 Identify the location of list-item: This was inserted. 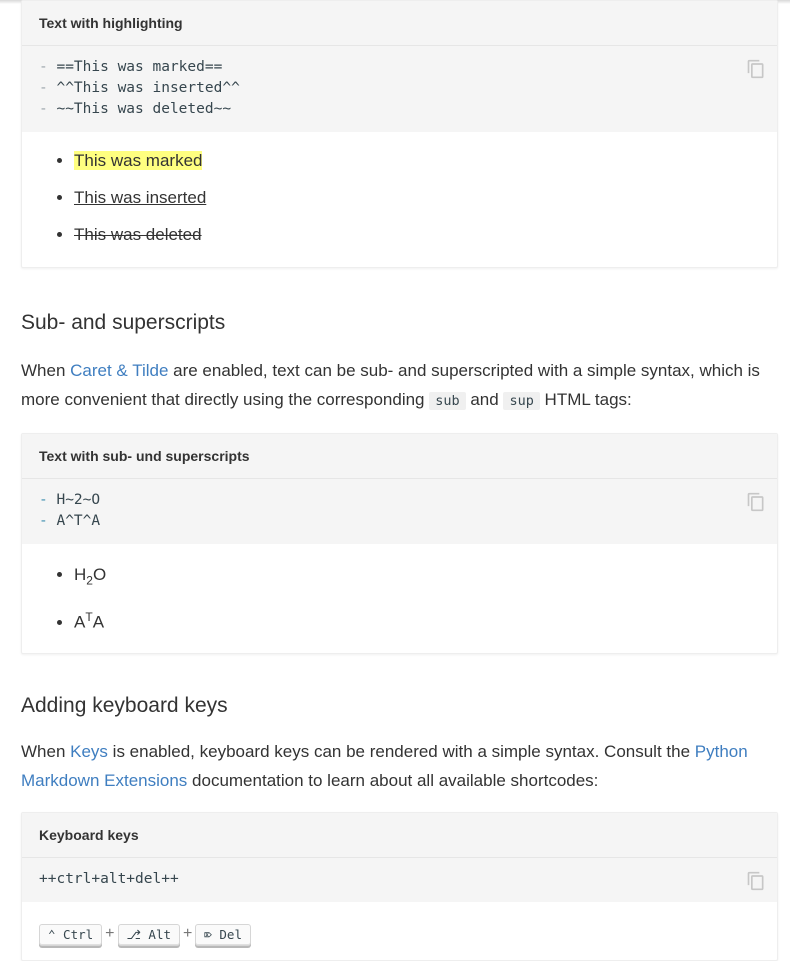
(417, 197).